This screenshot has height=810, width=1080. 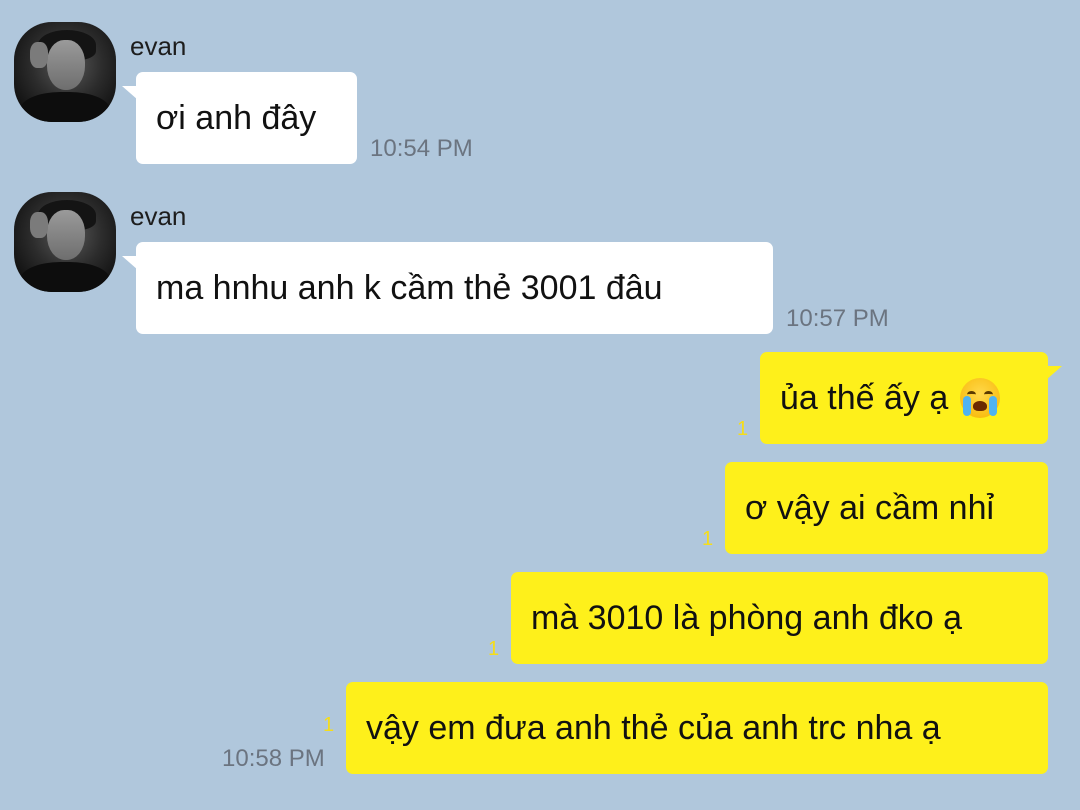 What do you see at coordinates (747, 617) in the screenshot?
I see `message-text: mà 3010 là phòng anh đko ạ` at bounding box center [747, 617].